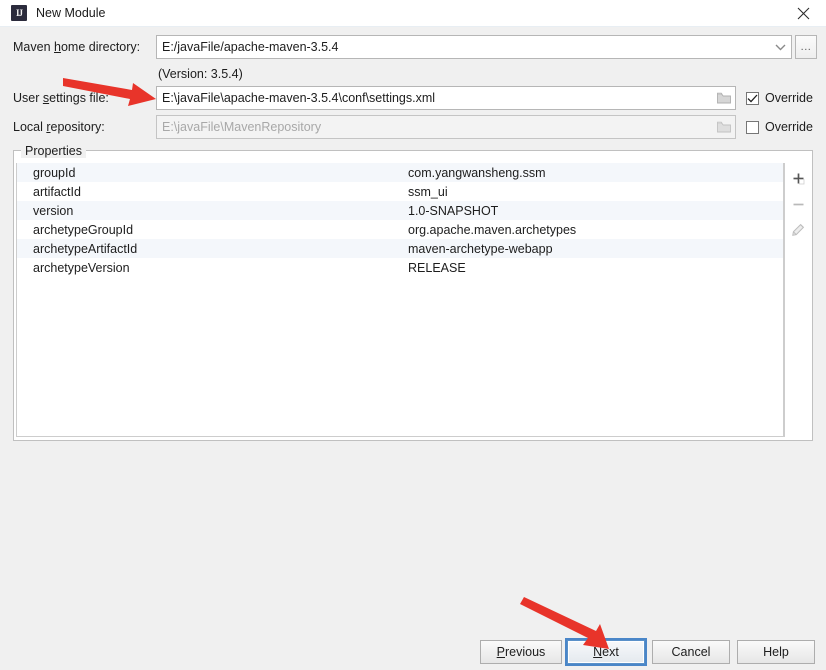 Image resolution: width=826 pixels, height=670 pixels. I want to click on local-repository-override-label: Override, so click(789, 127).